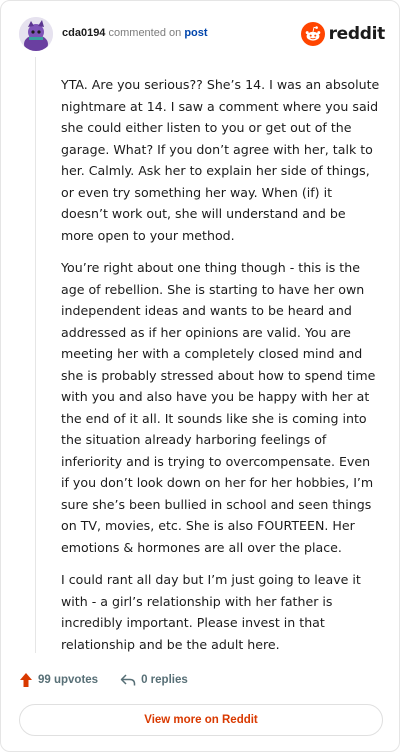 The width and height of the screenshot is (400, 752). What do you see at coordinates (145, 33) in the screenshot?
I see `action-text: commented on` at bounding box center [145, 33].